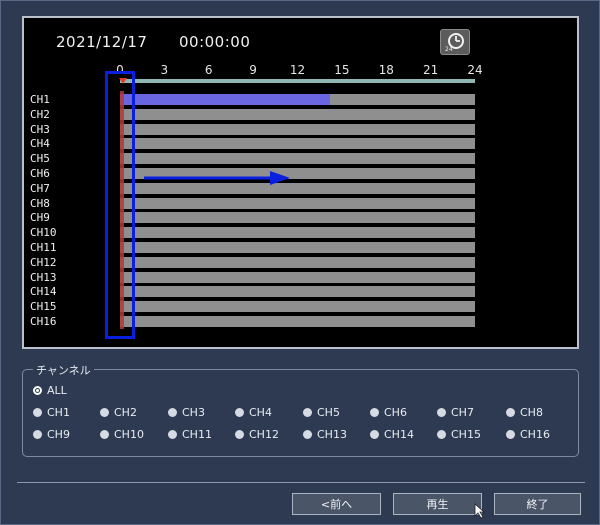 This screenshot has height=525, width=600. Describe the element at coordinates (40, 203) in the screenshot. I see `channel-label: CH8` at that location.